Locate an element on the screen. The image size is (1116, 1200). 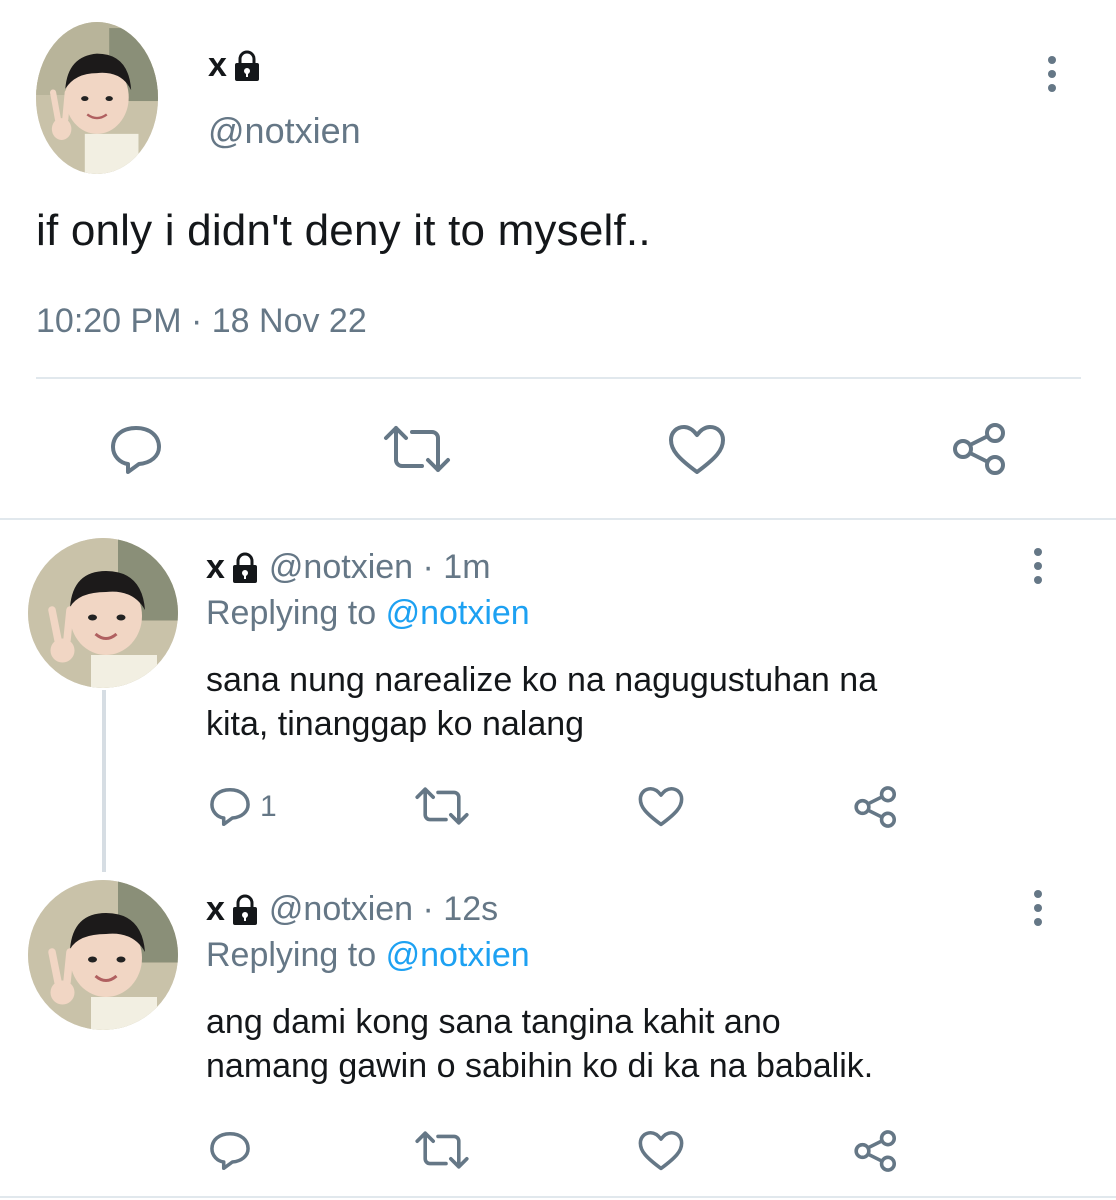
reply-button: 1 is located at coordinates (242, 807).